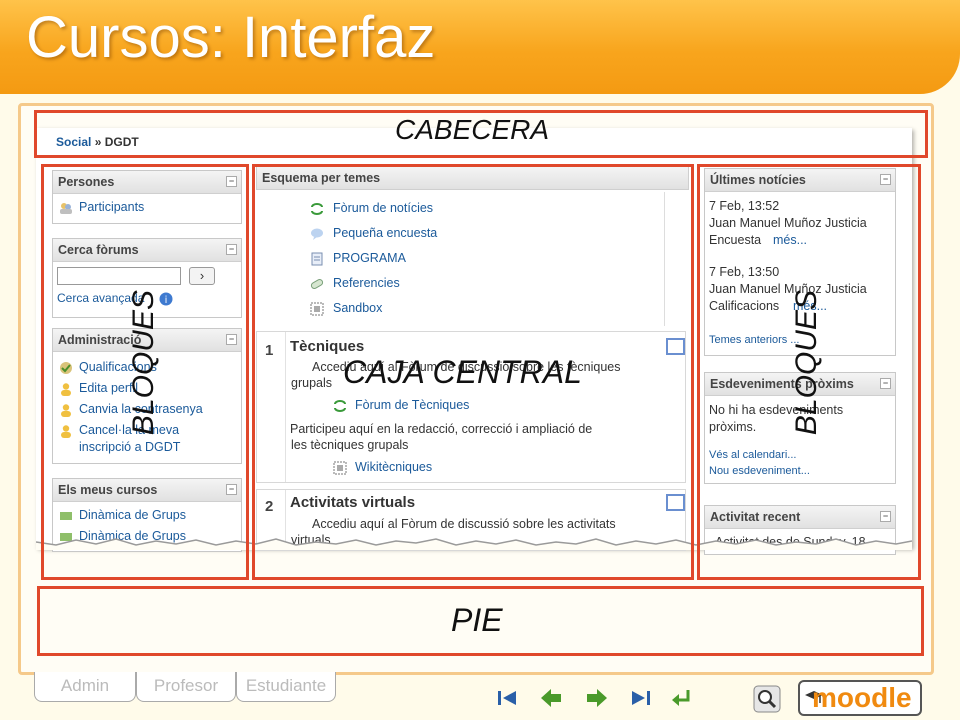 The image size is (960, 720). What do you see at coordinates (286, 687) in the screenshot?
I see `tab-estudiante: Estudiante` at bounding box center [286, 687].